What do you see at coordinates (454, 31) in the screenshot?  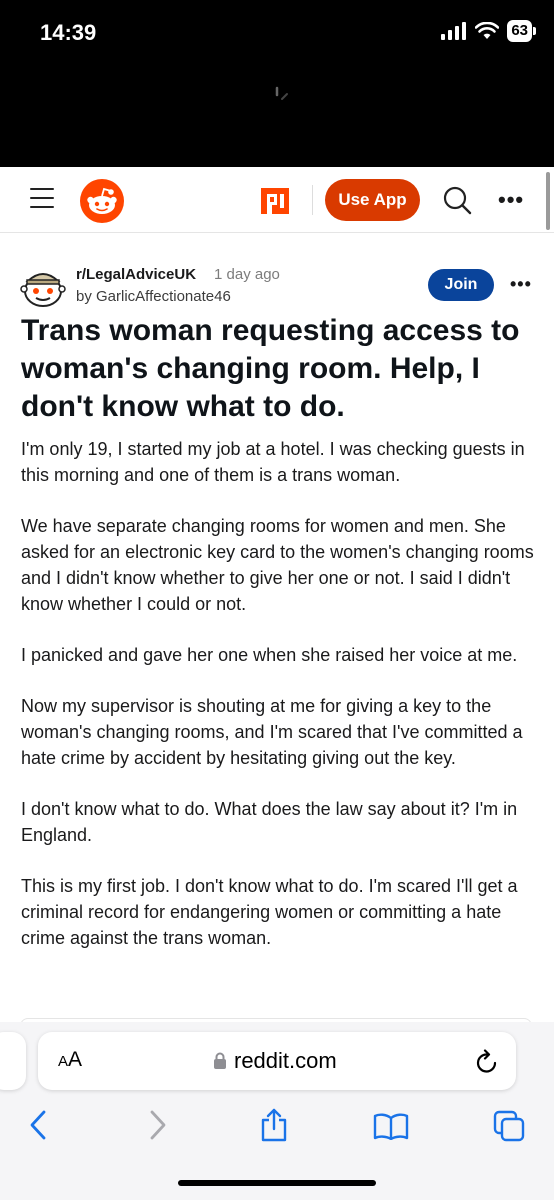 I see `cellular-signal-icon` at bounding box center [454, 31].